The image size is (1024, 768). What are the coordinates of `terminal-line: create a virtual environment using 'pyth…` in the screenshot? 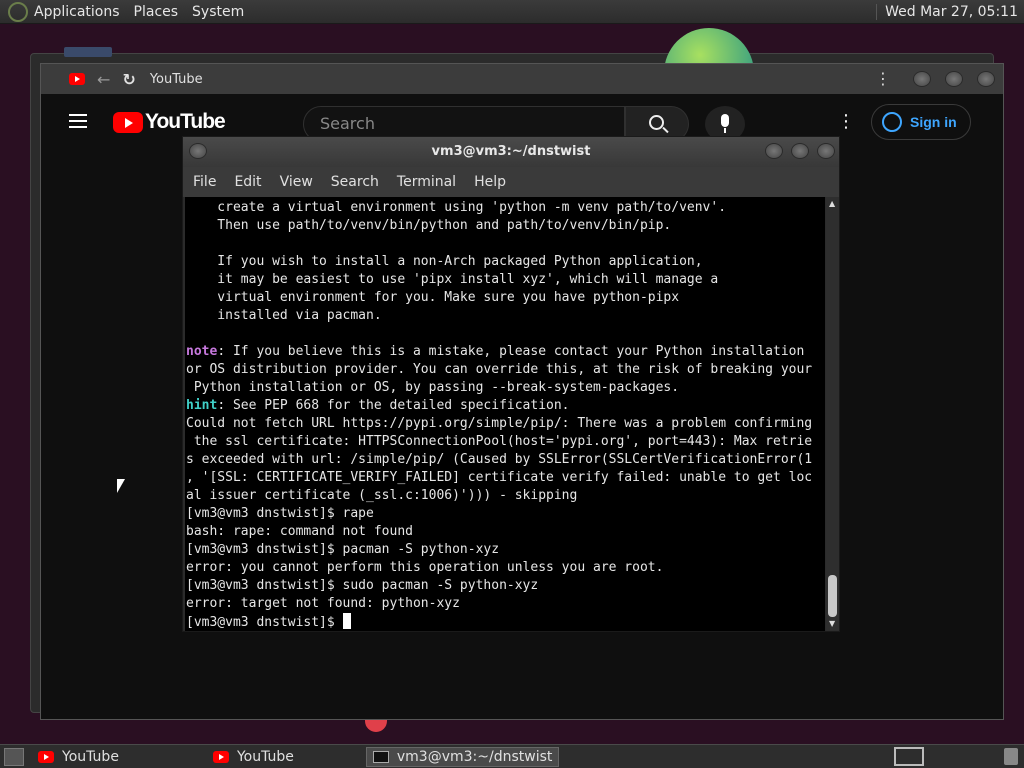 It's located at (456, 207).